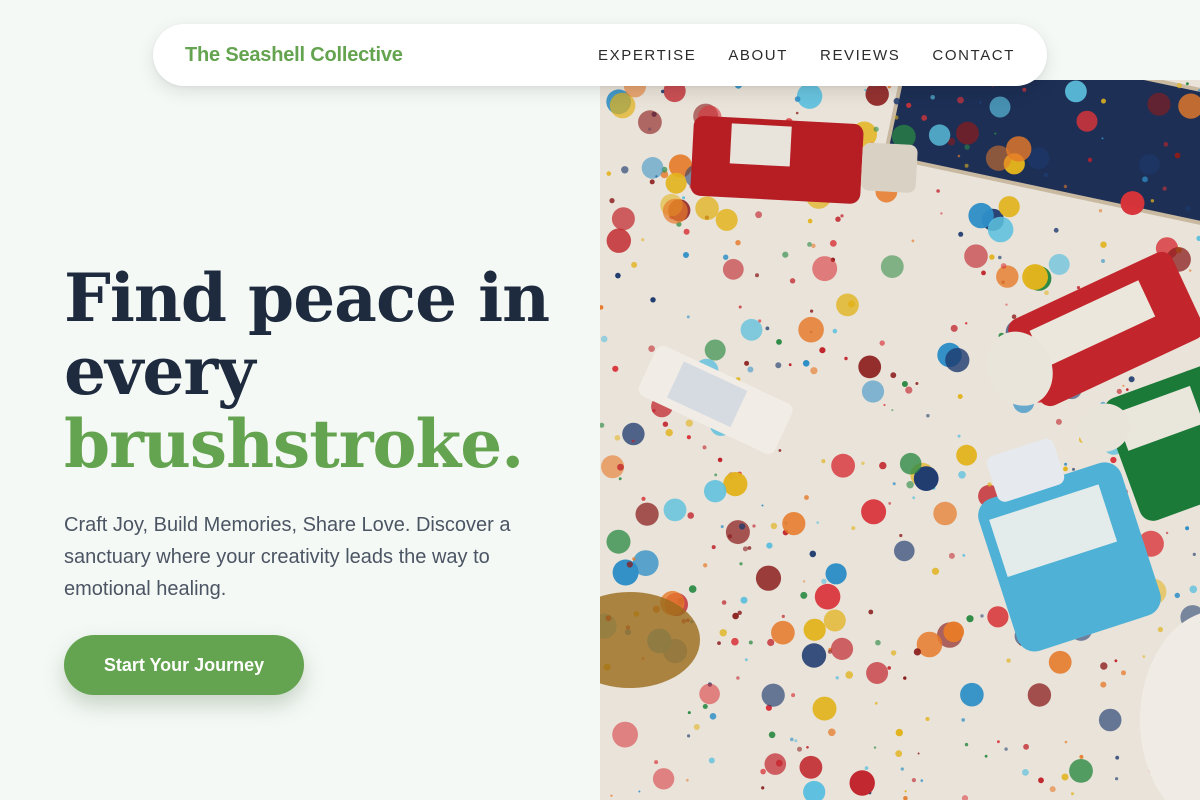 The width and height of the screenshot is (1200, 800). Describe the element at coordinates (806, 55) in the screenshot. I see `nav-links: EXPERTISE ABOUT REVIEWS CONTACT` at that location.